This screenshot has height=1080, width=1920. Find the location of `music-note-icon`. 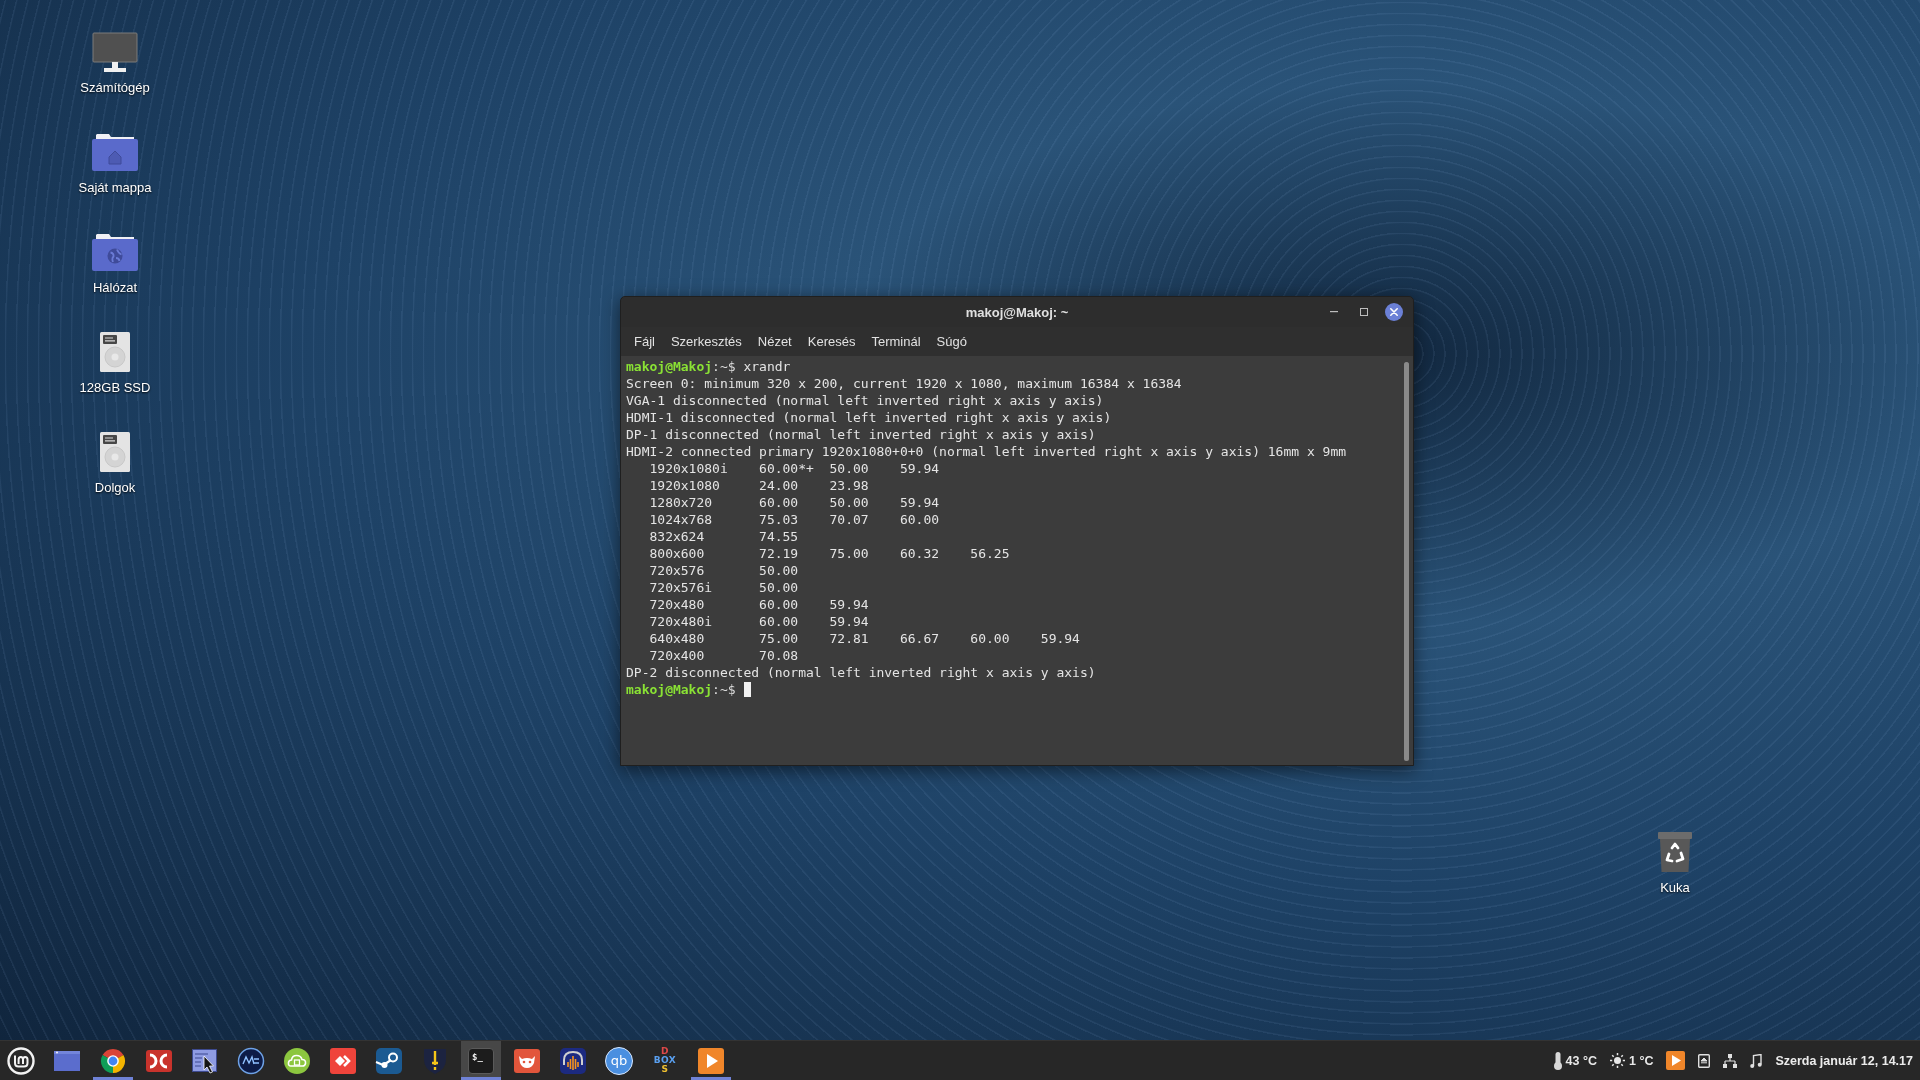

music-note-icon is located at coordinates (1756, 1060).